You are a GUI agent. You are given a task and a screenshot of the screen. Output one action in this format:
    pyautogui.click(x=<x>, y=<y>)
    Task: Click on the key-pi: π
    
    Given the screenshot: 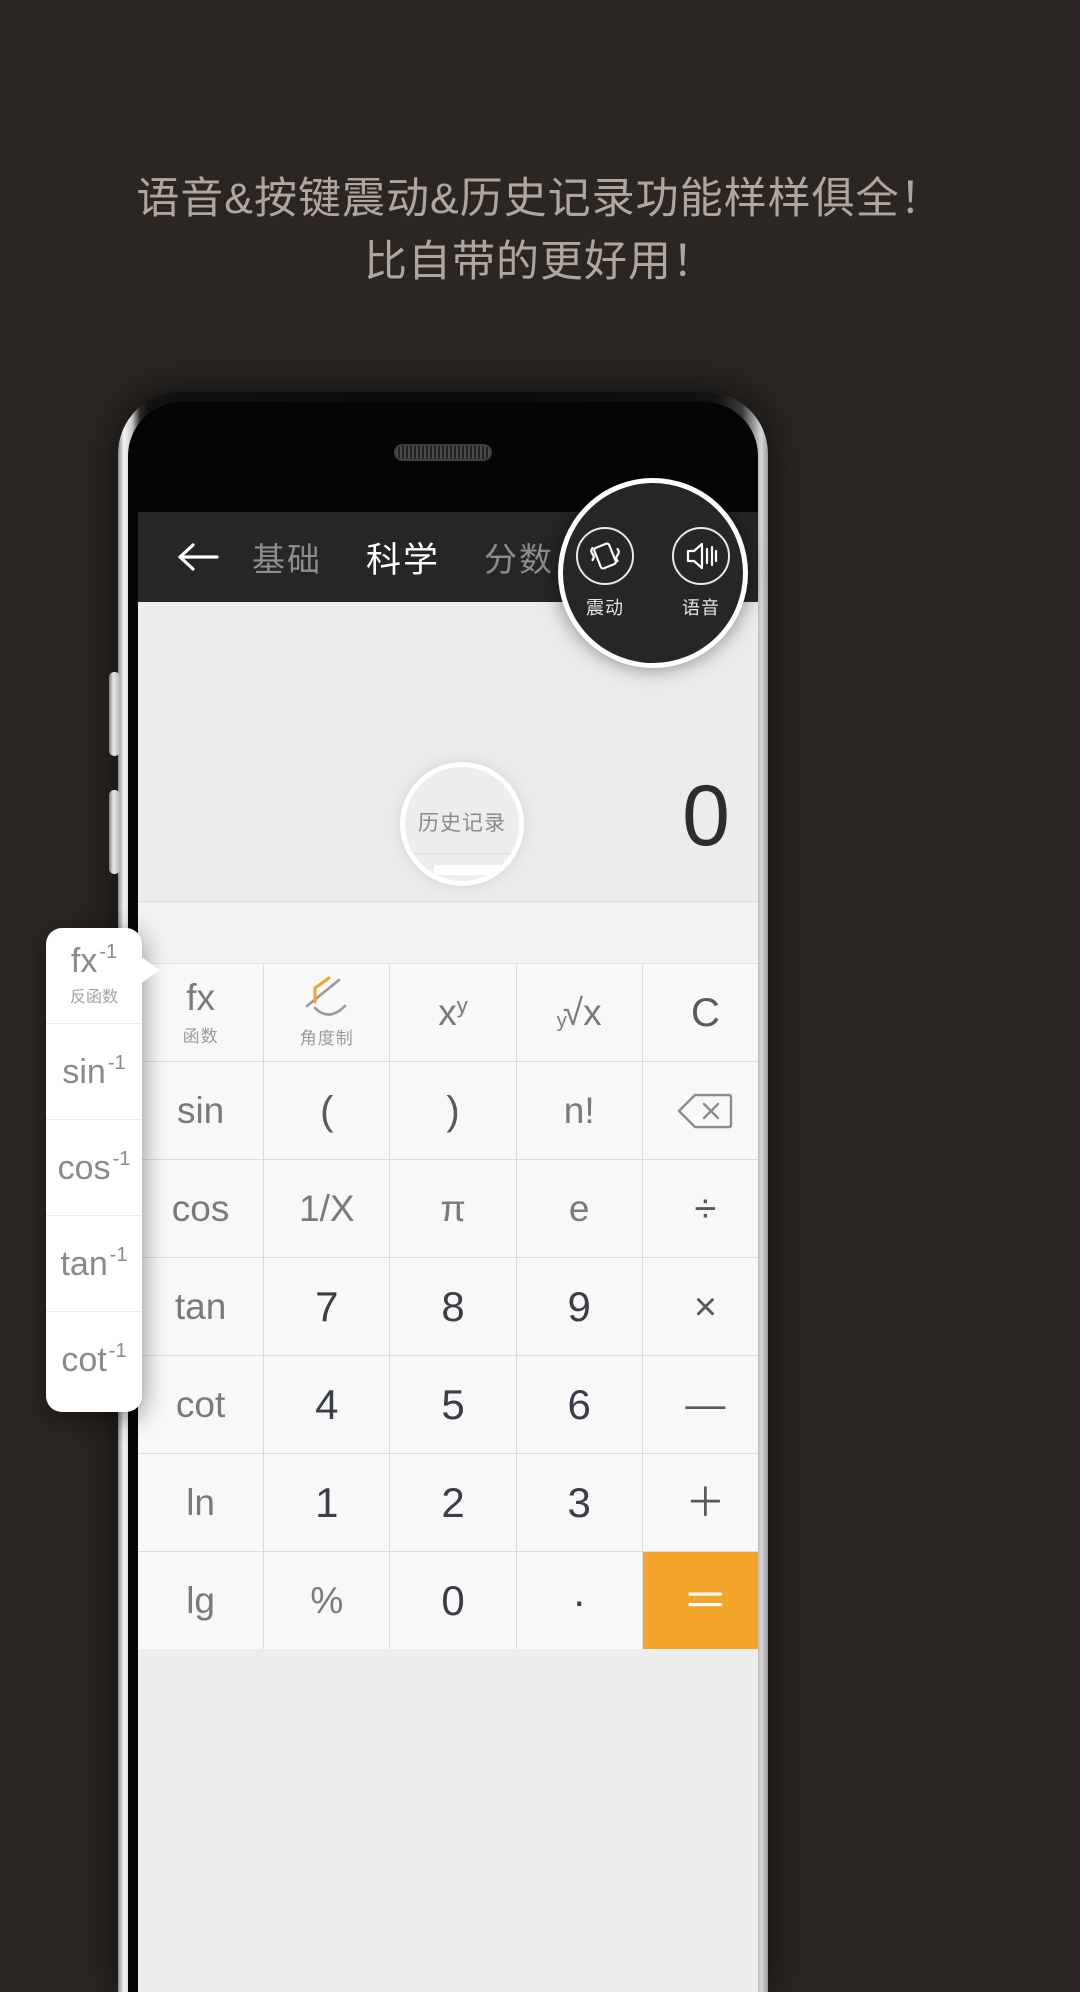 What is the action you would take?
    pyautogui.click(x=453, y=1208)
    